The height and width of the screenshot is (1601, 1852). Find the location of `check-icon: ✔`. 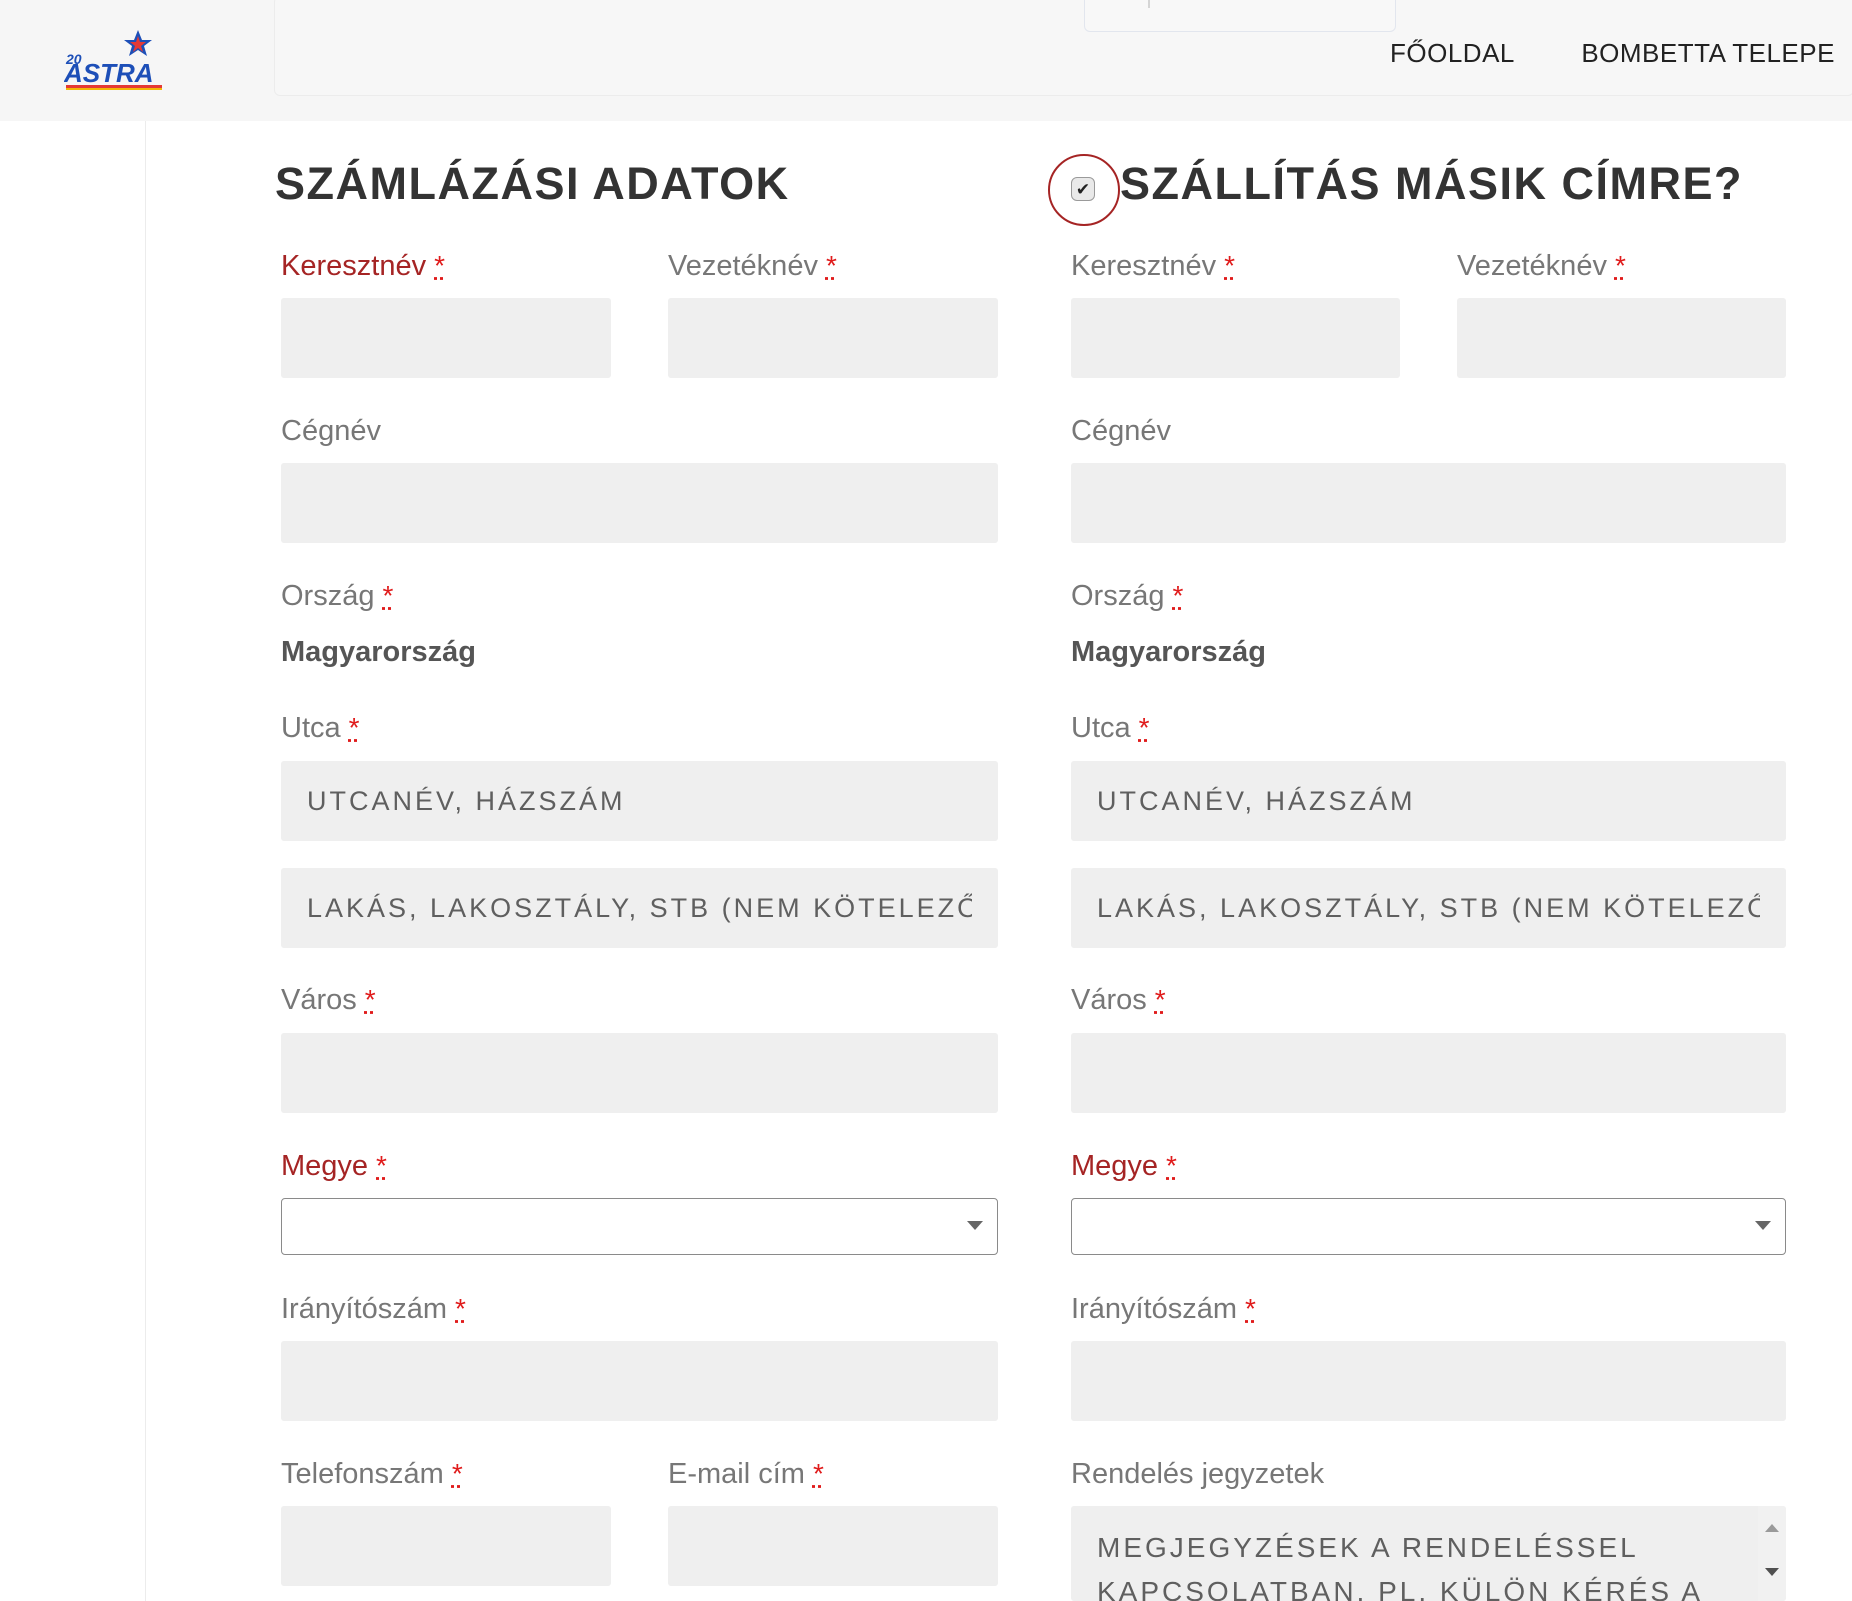

check-icon: ✔ is located at coordinates (1083, 189).